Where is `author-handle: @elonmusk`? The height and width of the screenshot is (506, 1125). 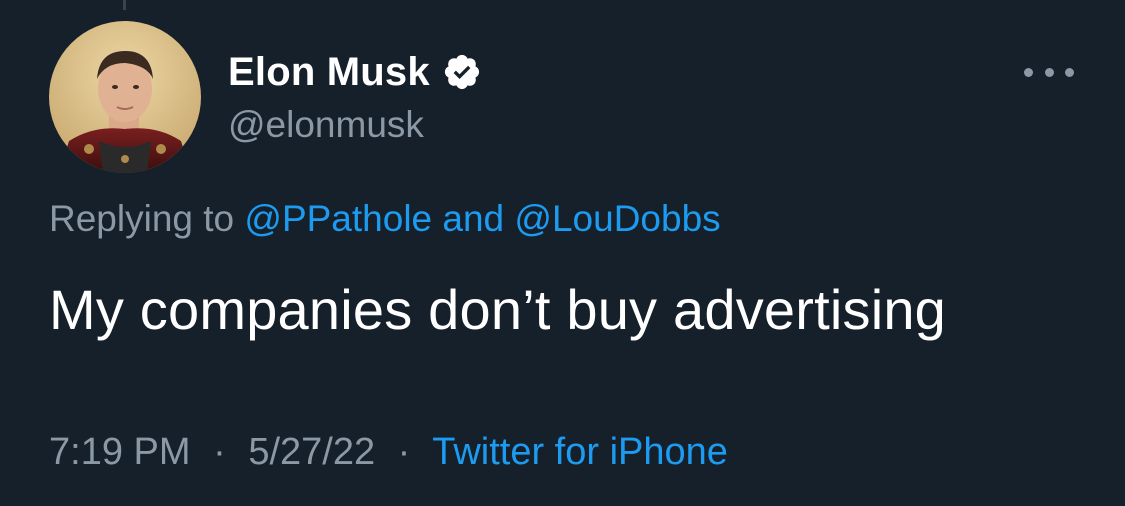 author-handle: @elonmusk is located at coordinates (355, 125).